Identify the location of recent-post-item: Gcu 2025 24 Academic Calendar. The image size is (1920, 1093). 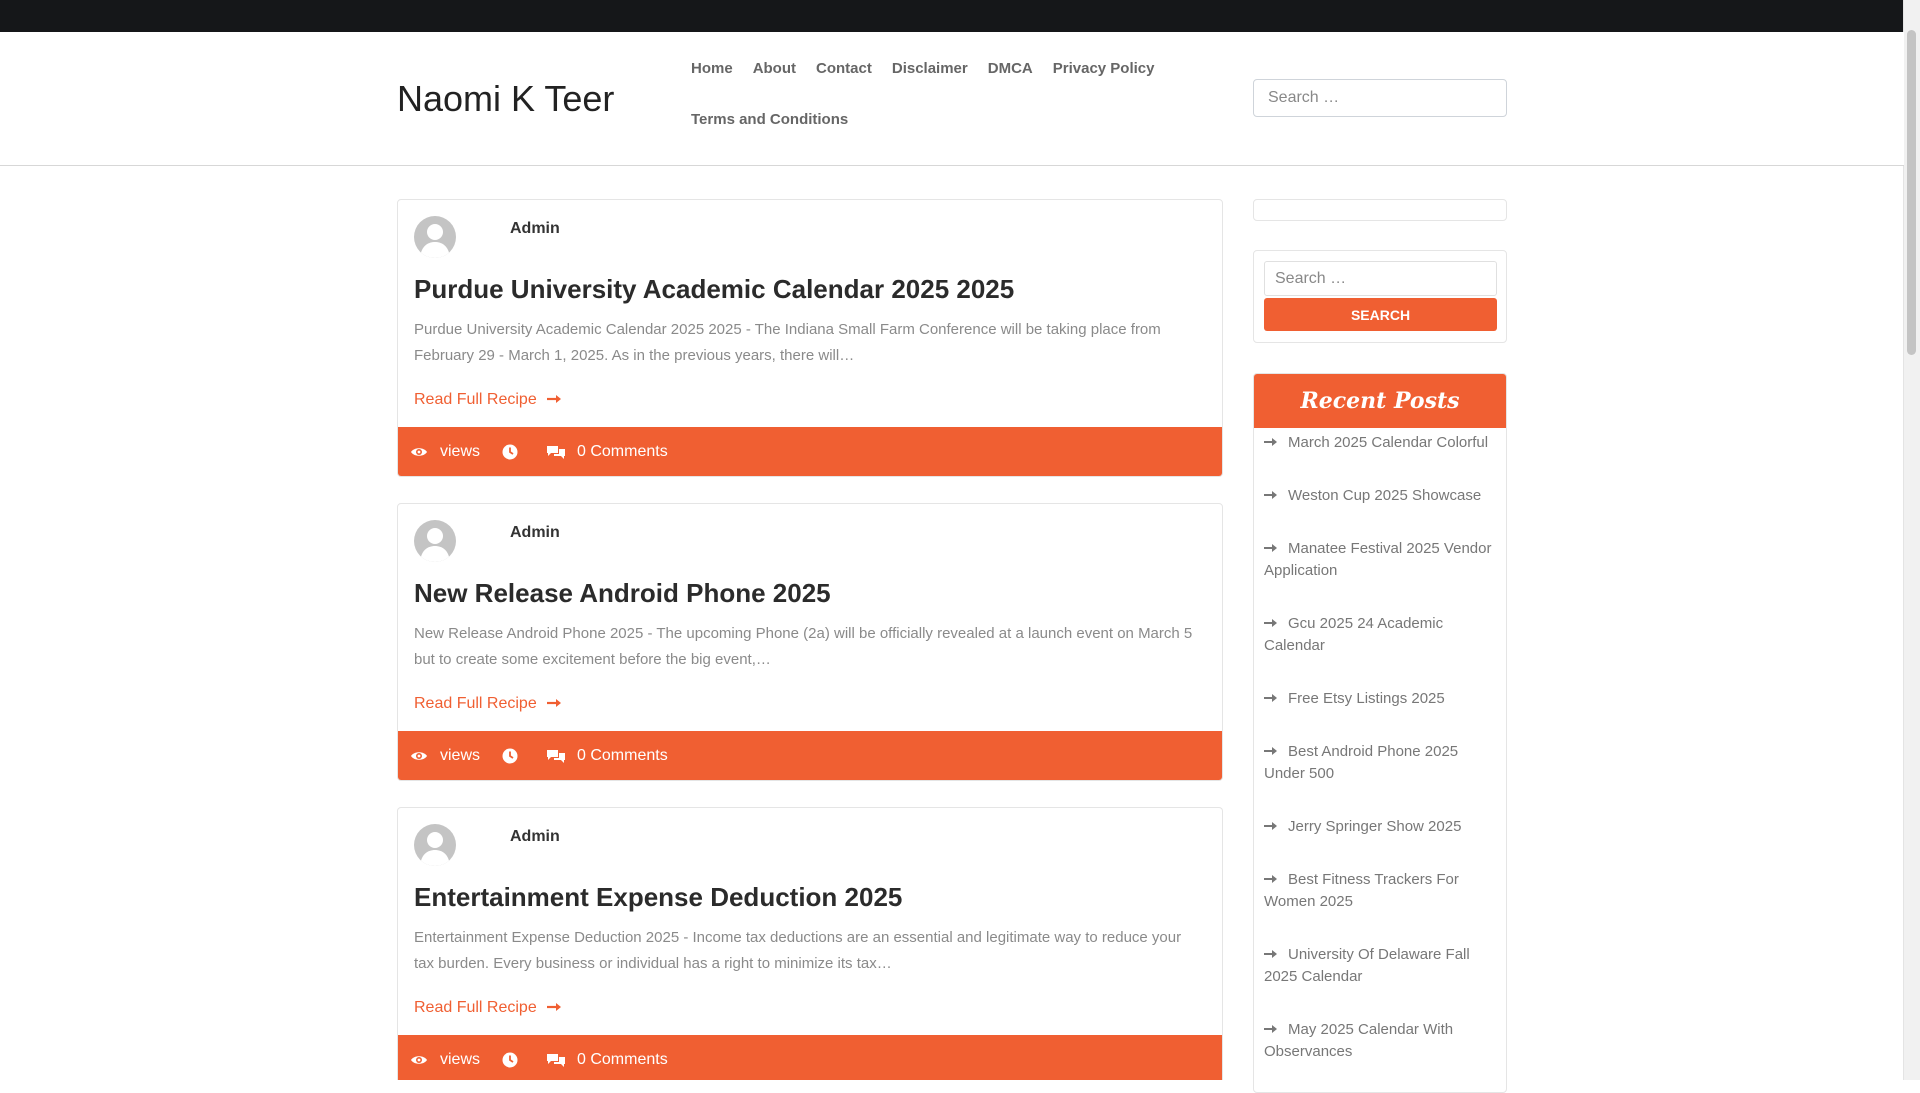
(1380, 635).